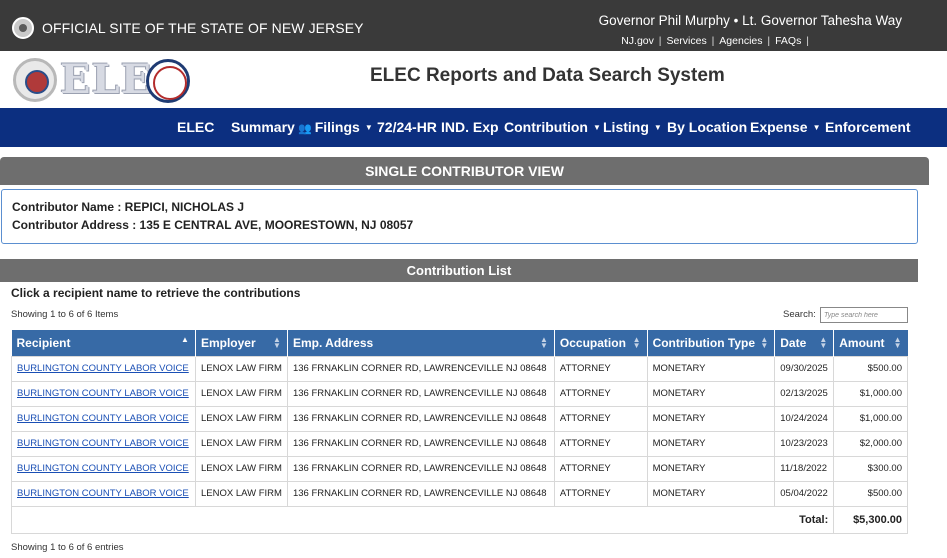 This screenshot has width=947, height=558. What do you see at coordinates (103, 343) in the screenshot?
I see `col-recipient: Recipient ▲` at bounding box center [103, 343].